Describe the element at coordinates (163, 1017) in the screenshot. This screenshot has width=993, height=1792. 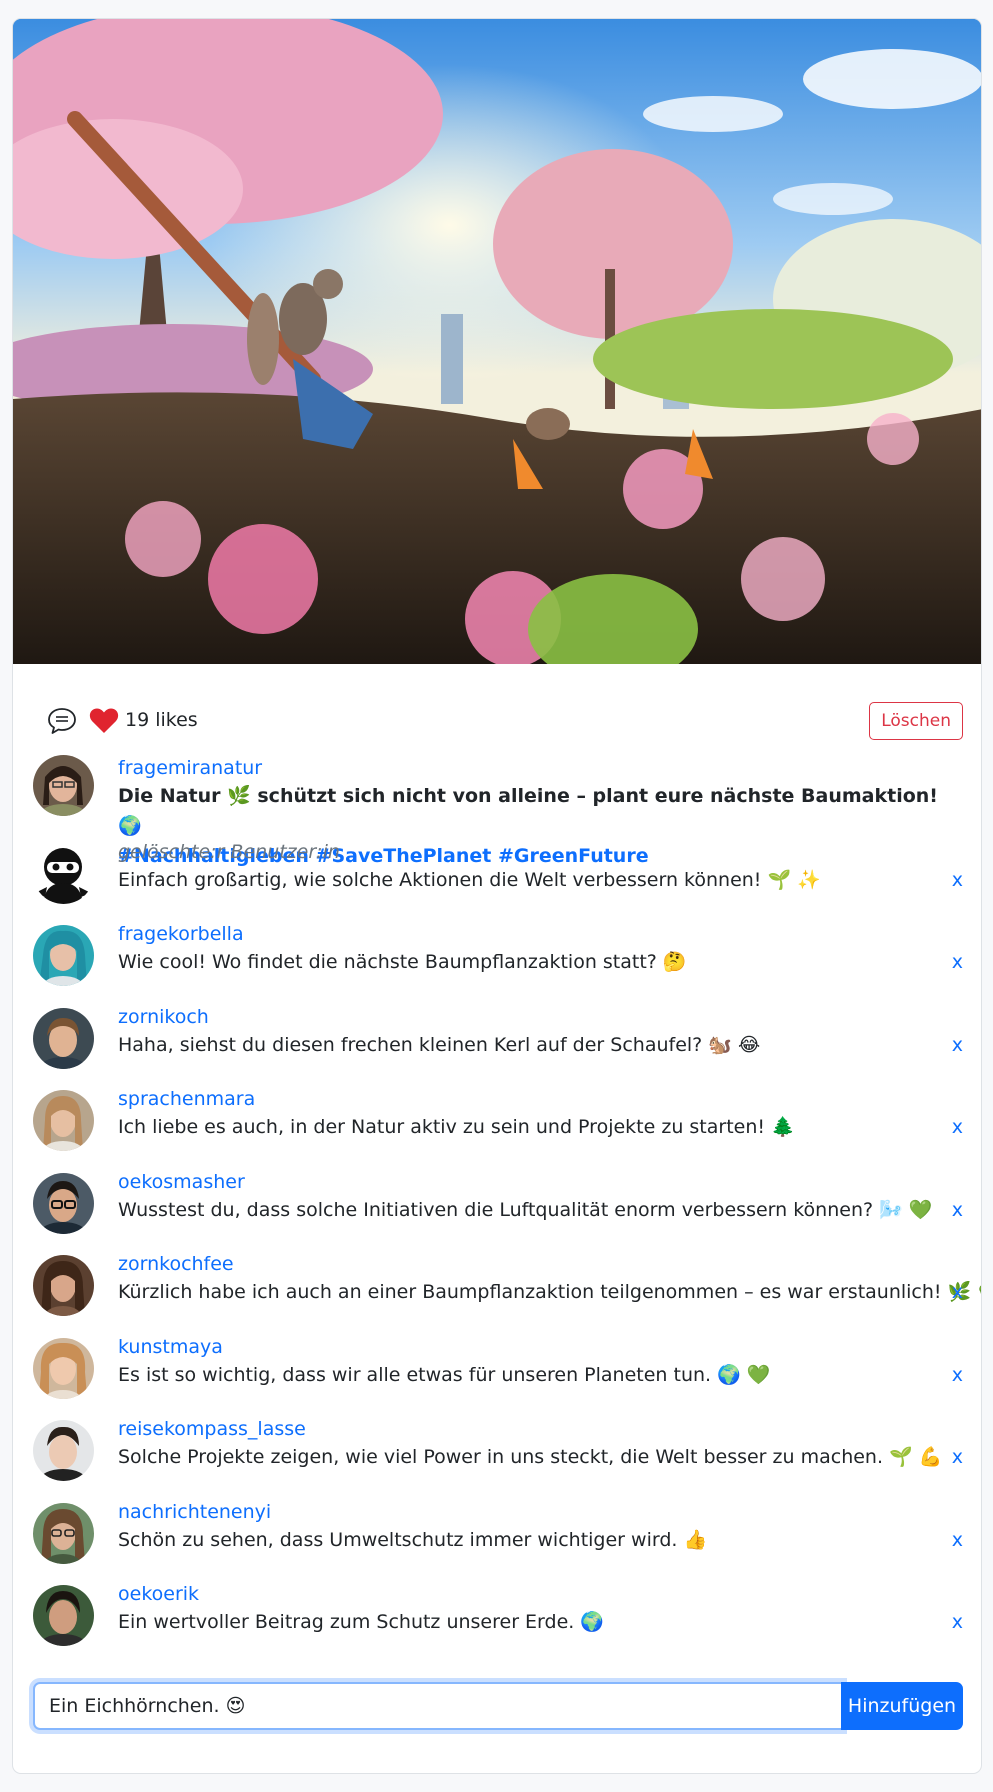
I see `comment-author: zornikoch` at that location.